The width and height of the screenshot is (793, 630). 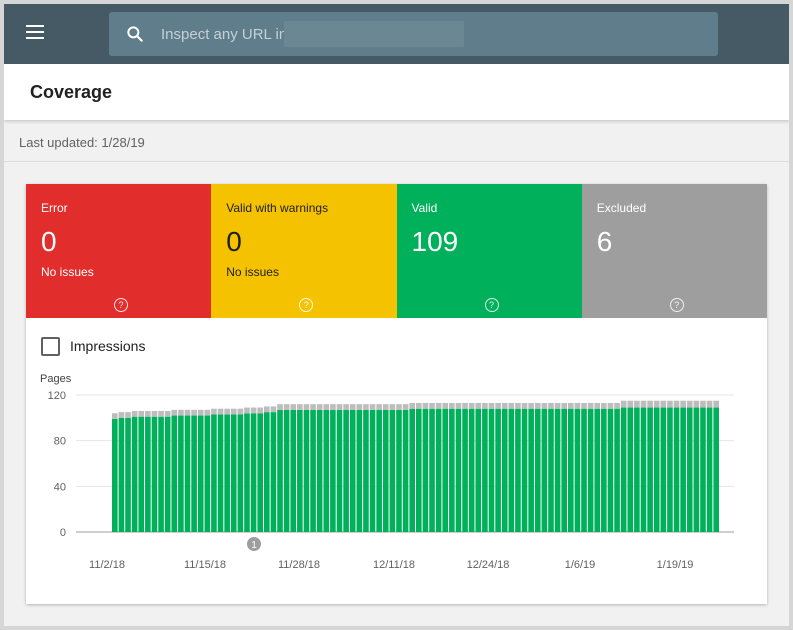 What do you see at coordinates (299, 565) in the screenshot?
I see `x-tick-label: 11/28/18` at bounding box center [299, 565].